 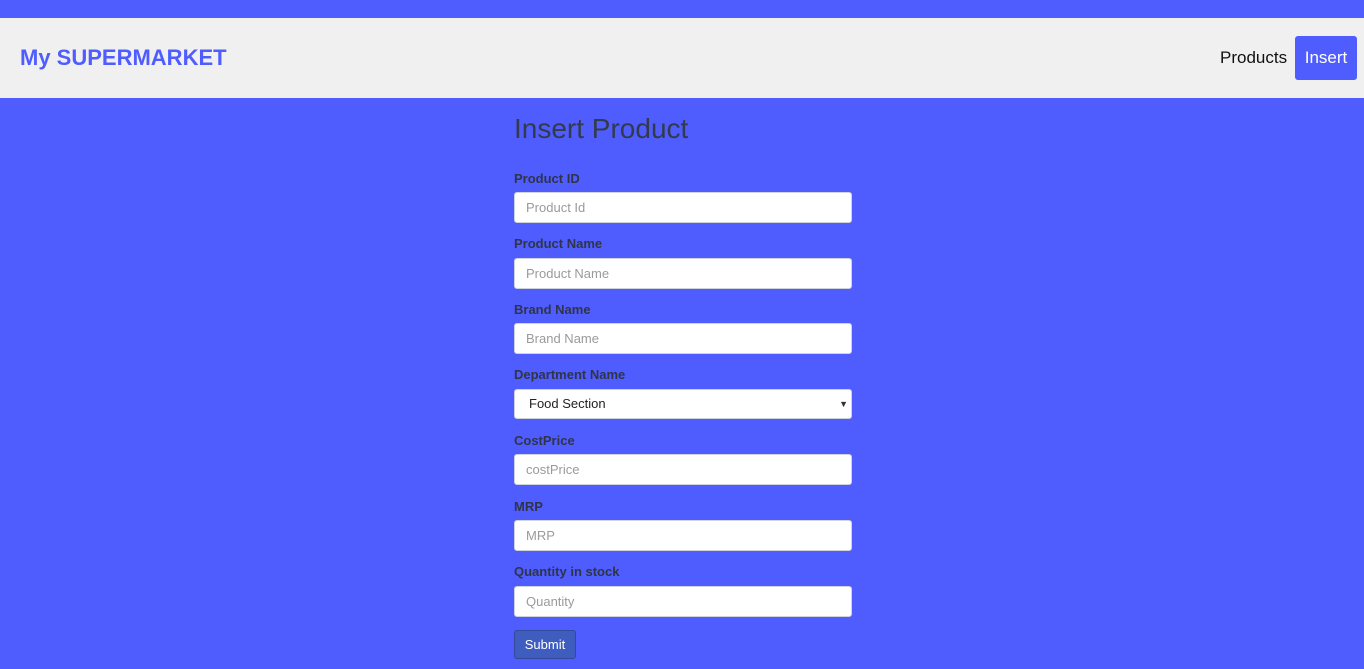 What do you see at coordinates (843, 404) in the screenshot?
I see `chevron-down-icon: ▼` at bounding box center [843, 404].